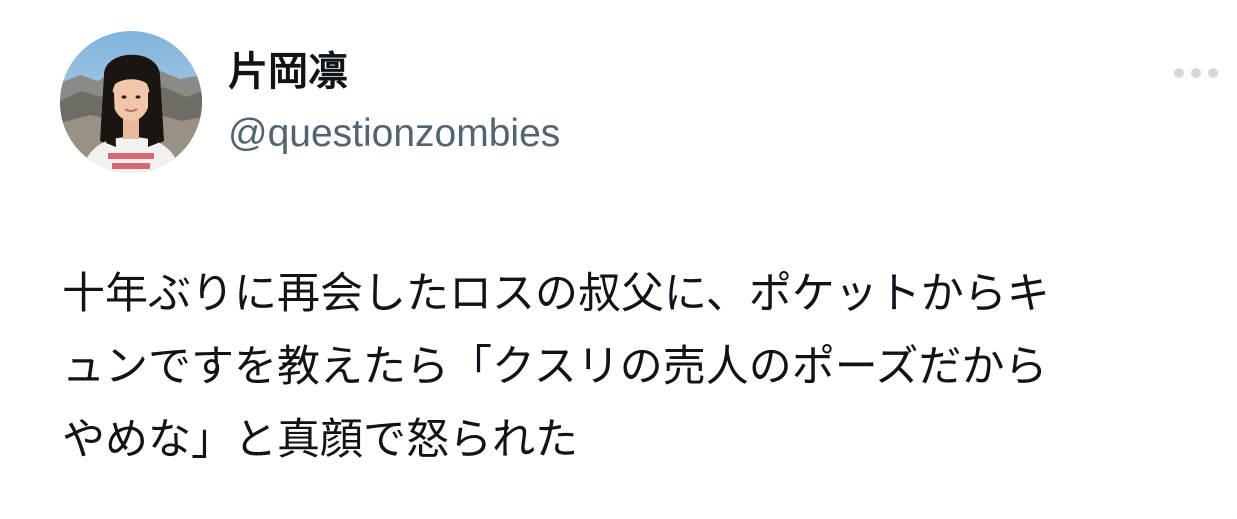 The image size is (1237, 519). I want to click on user-avatar-photo-icon, so click(131, 102).